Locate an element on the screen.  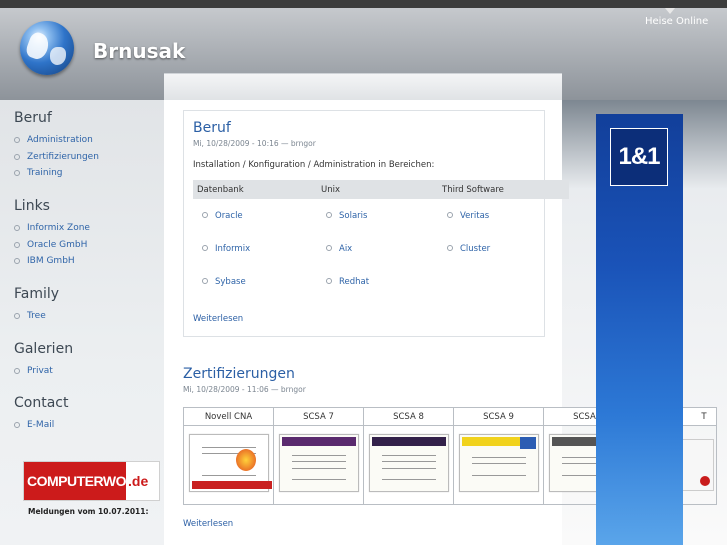
table-row: Oracle Solaris Veritas is located at coordinates (381, 215).